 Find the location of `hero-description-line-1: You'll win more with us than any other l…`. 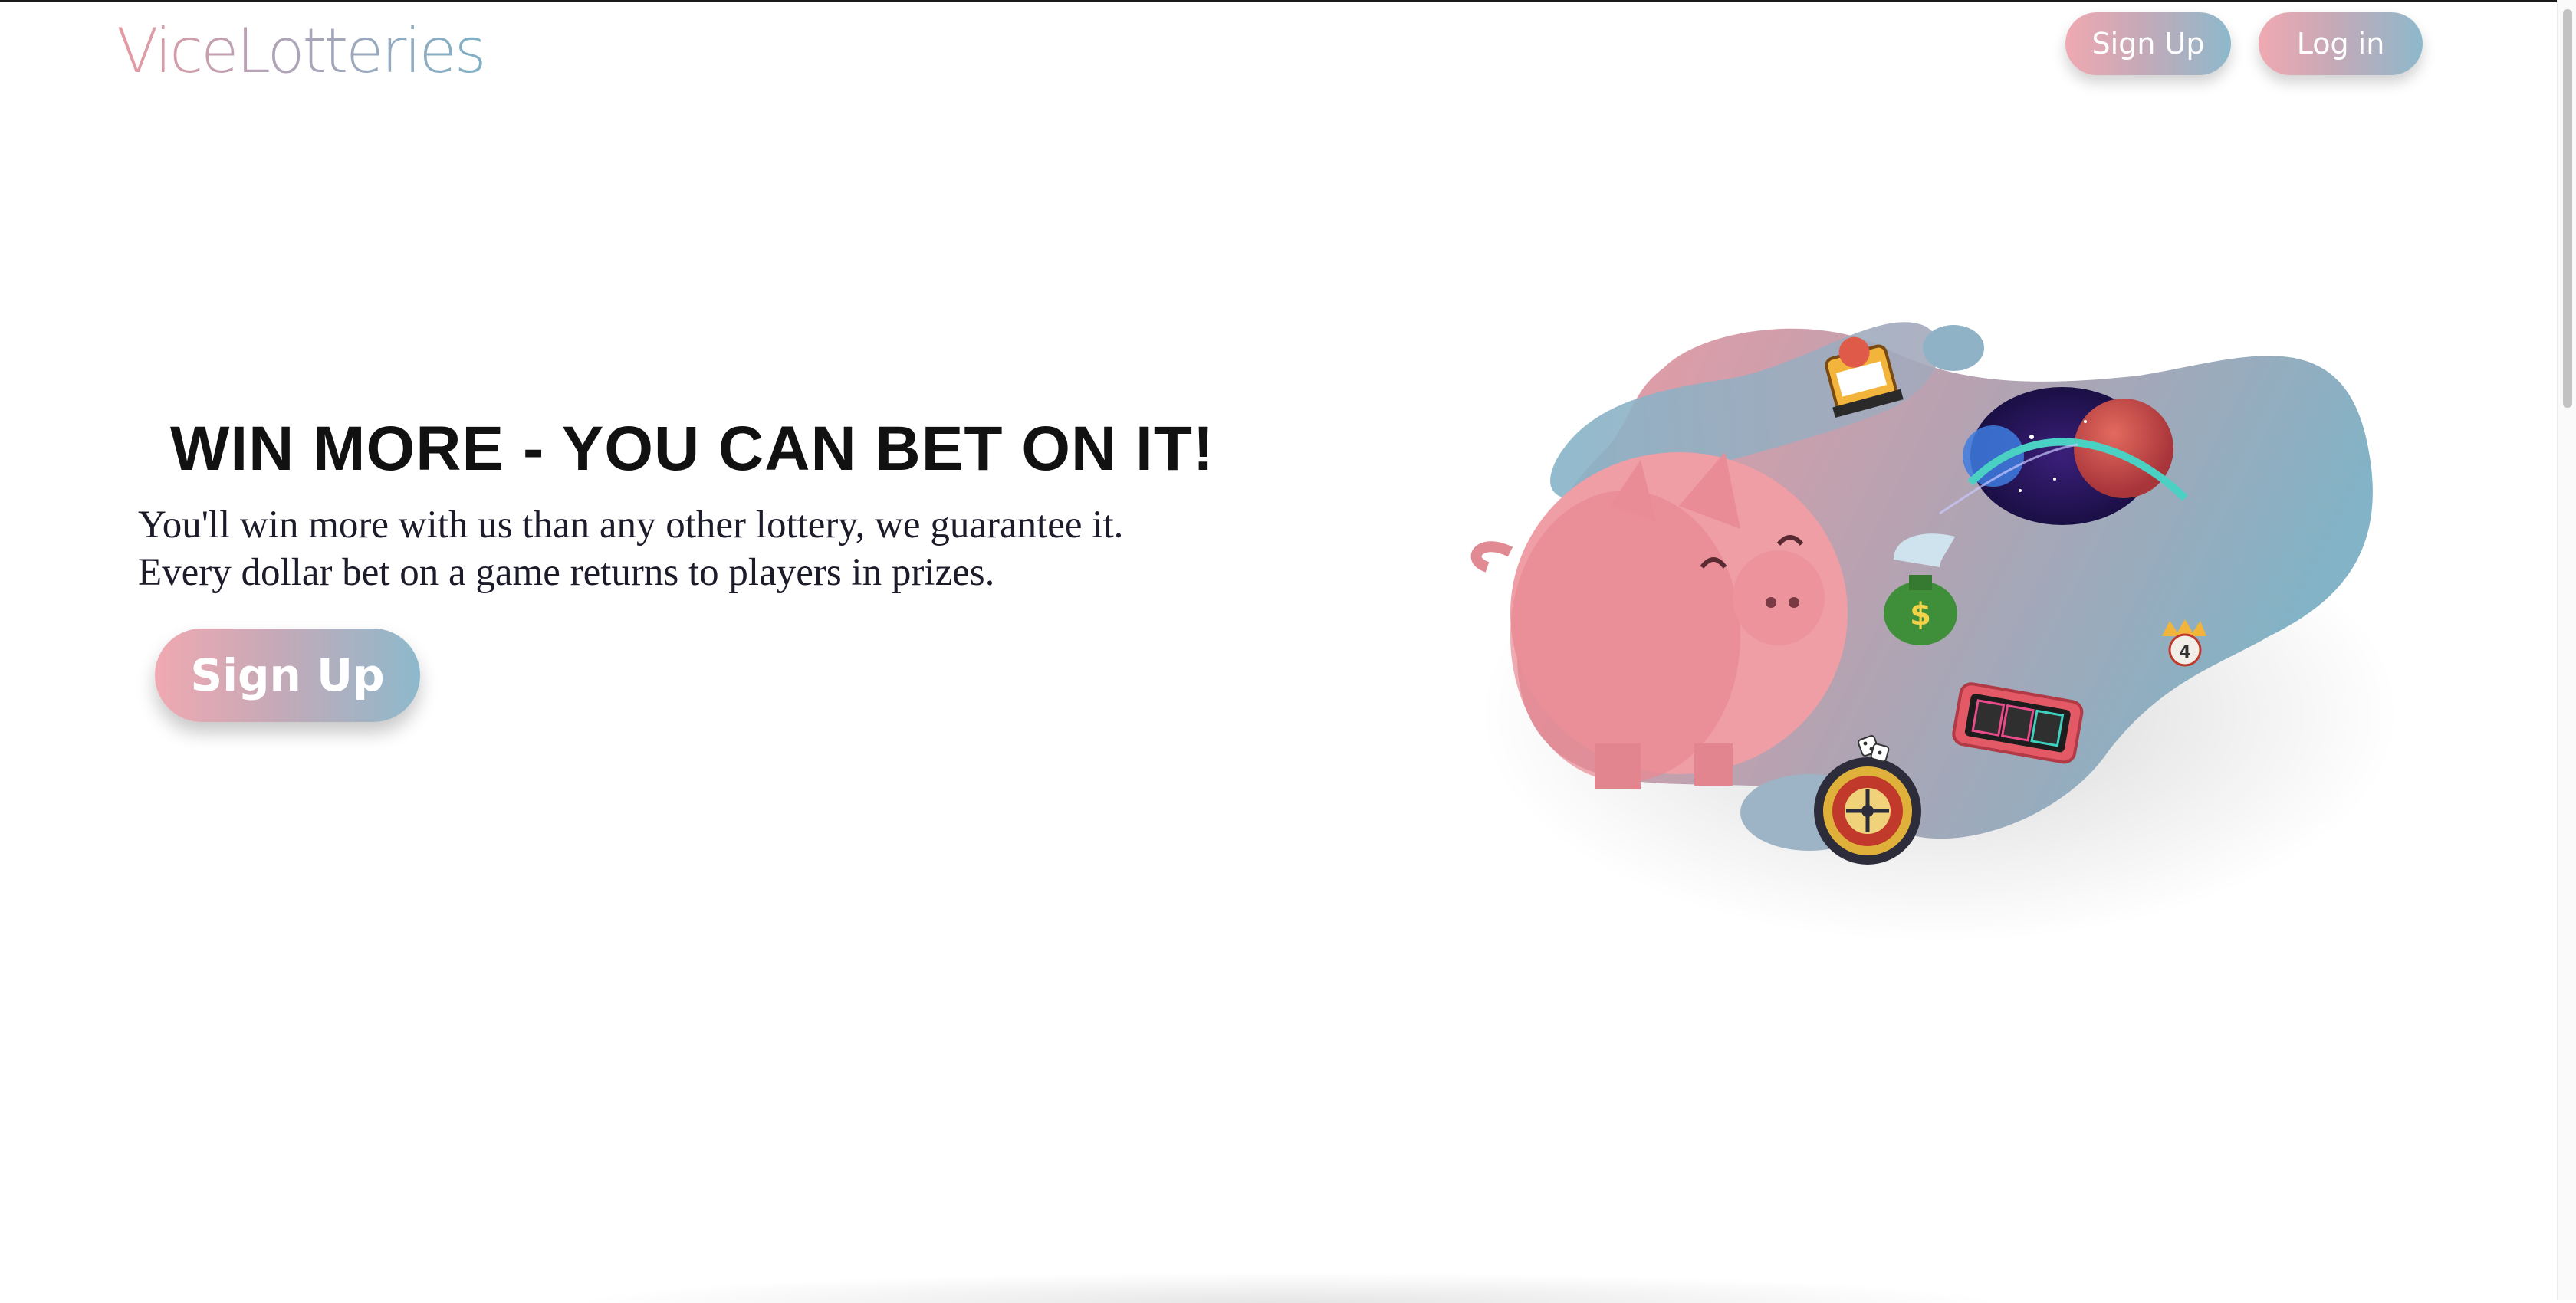

hero-description-line-1: You'll win more with us than any other l… is located at coordinates (631, 525).